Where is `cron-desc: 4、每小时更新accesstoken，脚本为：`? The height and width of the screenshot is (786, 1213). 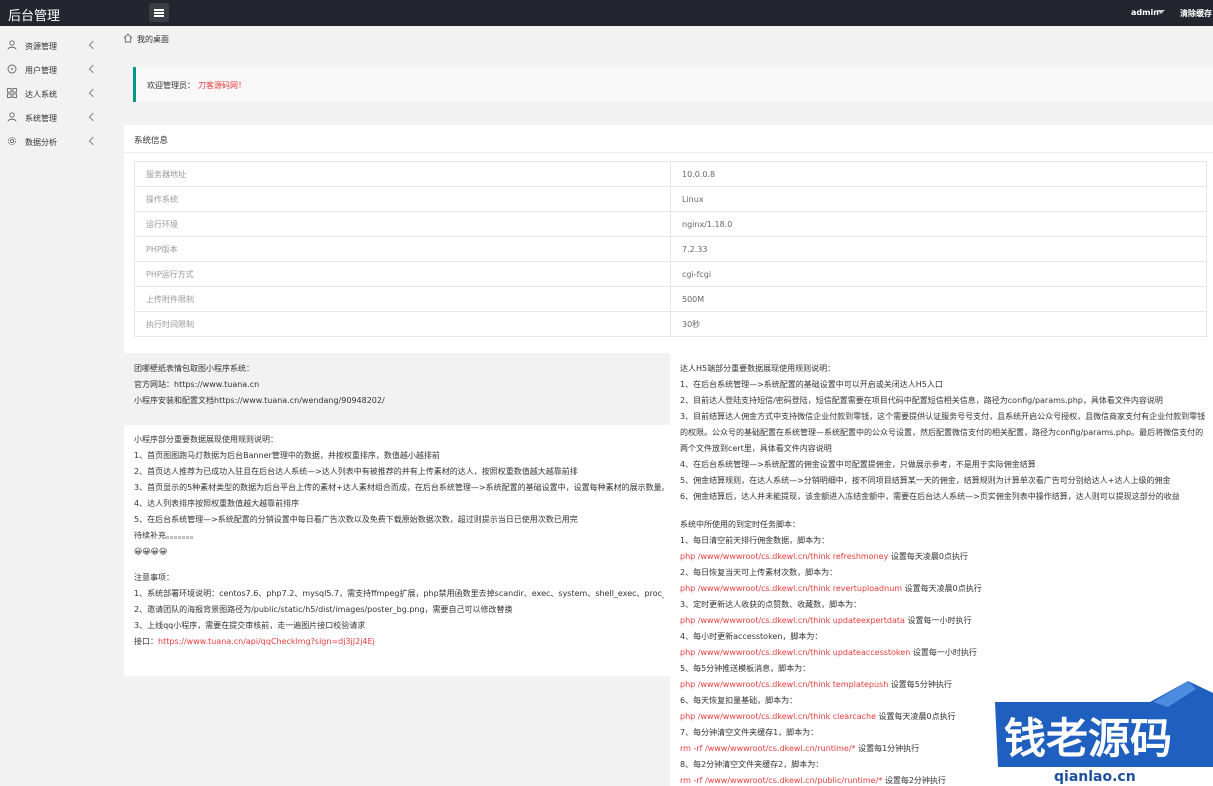 cron-desc: 4、每小时更新accesstoken，脚本为： is located at coordinates (751, 636).